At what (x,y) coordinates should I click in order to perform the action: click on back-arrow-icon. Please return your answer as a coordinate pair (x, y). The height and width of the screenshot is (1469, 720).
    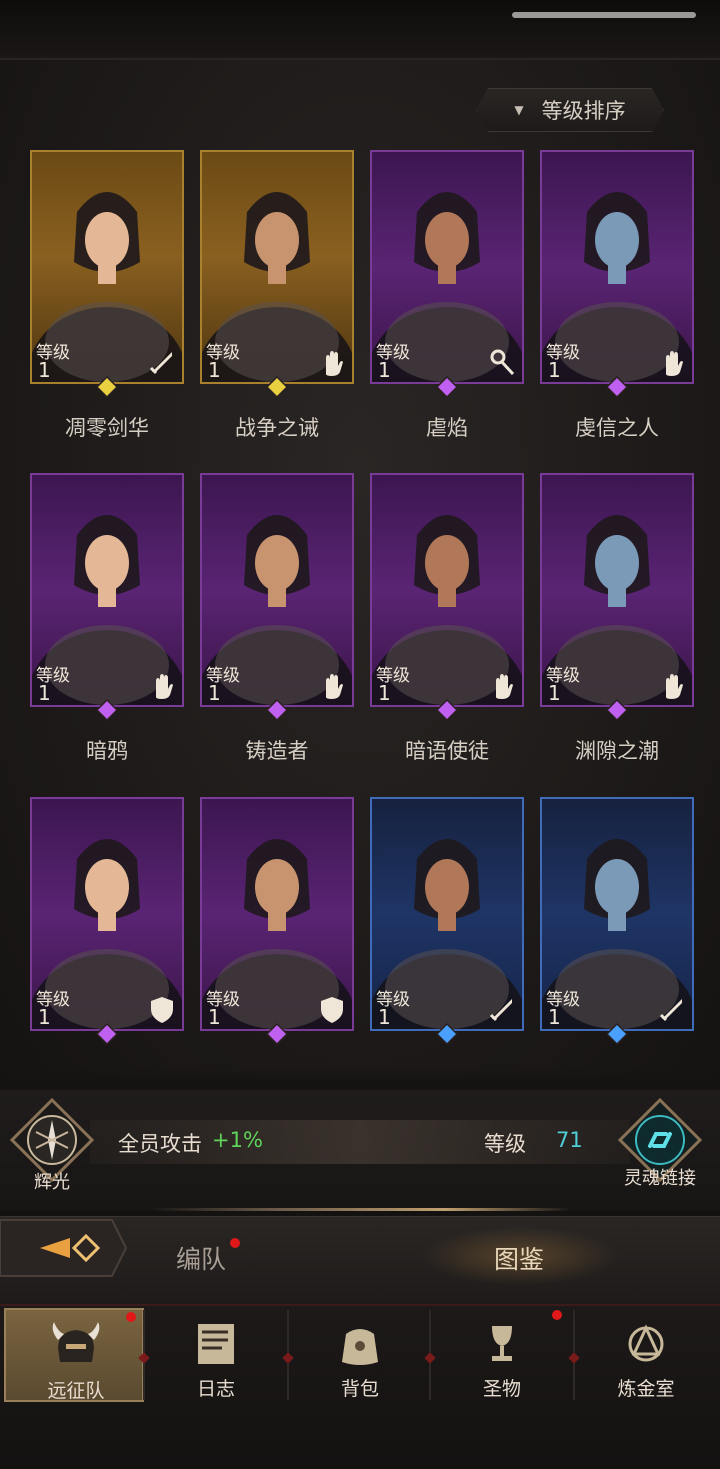
    Looking at the image, I should click on (64, 1248).